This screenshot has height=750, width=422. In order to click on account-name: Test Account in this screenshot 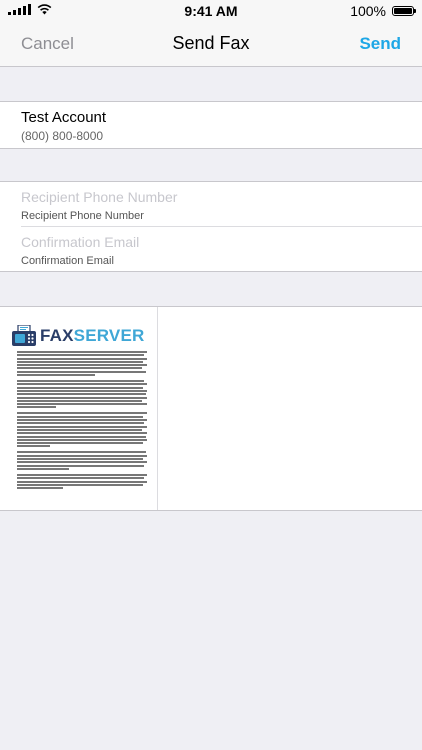, I will do `click(64, 117)`.